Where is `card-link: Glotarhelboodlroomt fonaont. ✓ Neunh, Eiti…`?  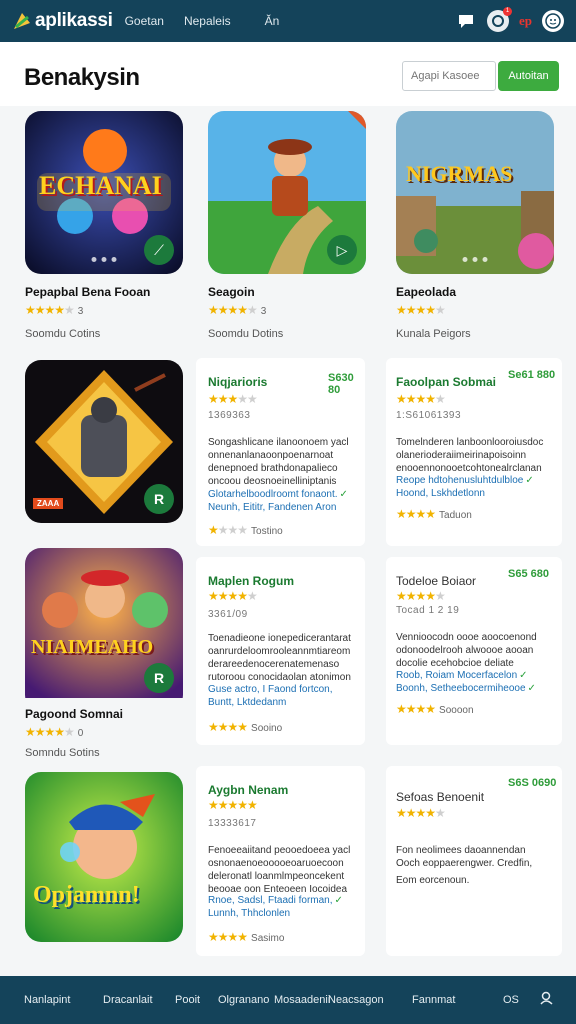
card-link: Glotarhelboodlroomt fonaont. ✓ Neunh, Eiti… is located at coordinates (285, 501).